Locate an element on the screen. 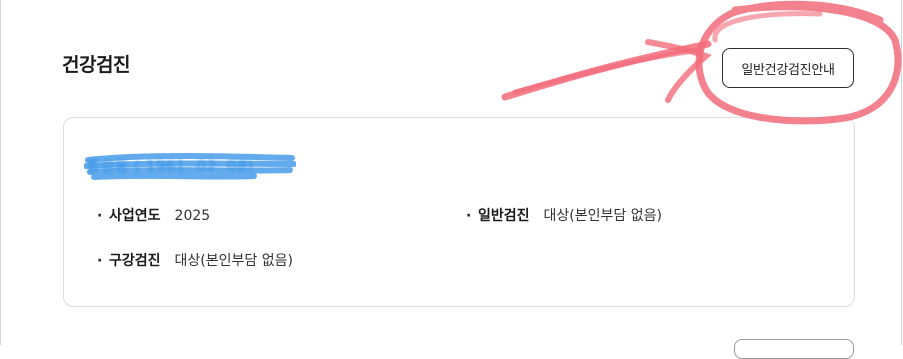 The width and height of the screenshot is (903, 359). window-left-edge is located at coordinates (0, 172).